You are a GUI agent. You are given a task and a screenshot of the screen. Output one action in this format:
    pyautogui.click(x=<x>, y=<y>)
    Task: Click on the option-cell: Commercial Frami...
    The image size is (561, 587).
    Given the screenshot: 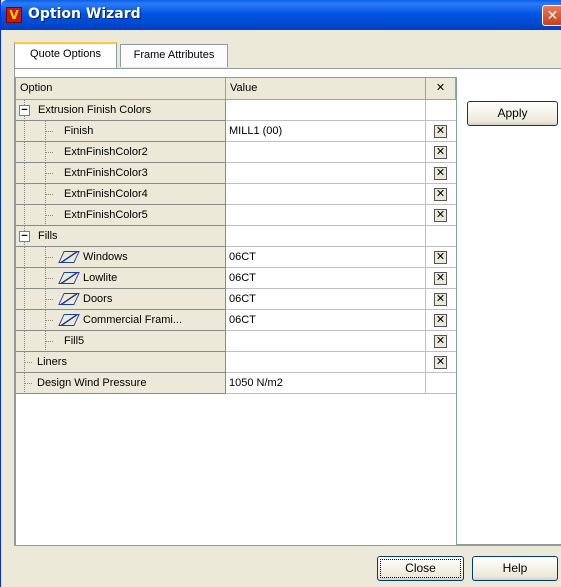 What is the action you would take?
    pyautogui.click(x=121, y=320)
    